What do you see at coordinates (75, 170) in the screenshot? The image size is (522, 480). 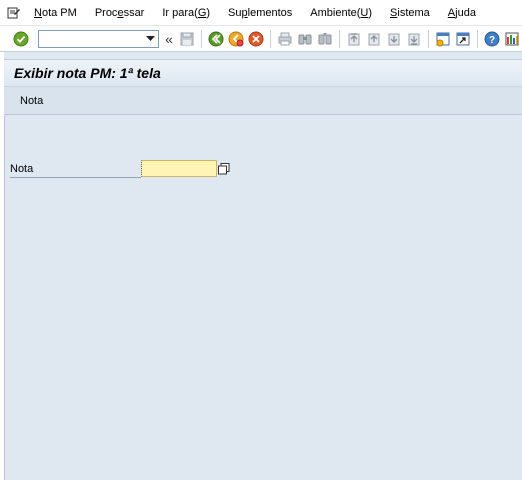 I see `nota-field-label: Nota` at bounding box center [75, 170].